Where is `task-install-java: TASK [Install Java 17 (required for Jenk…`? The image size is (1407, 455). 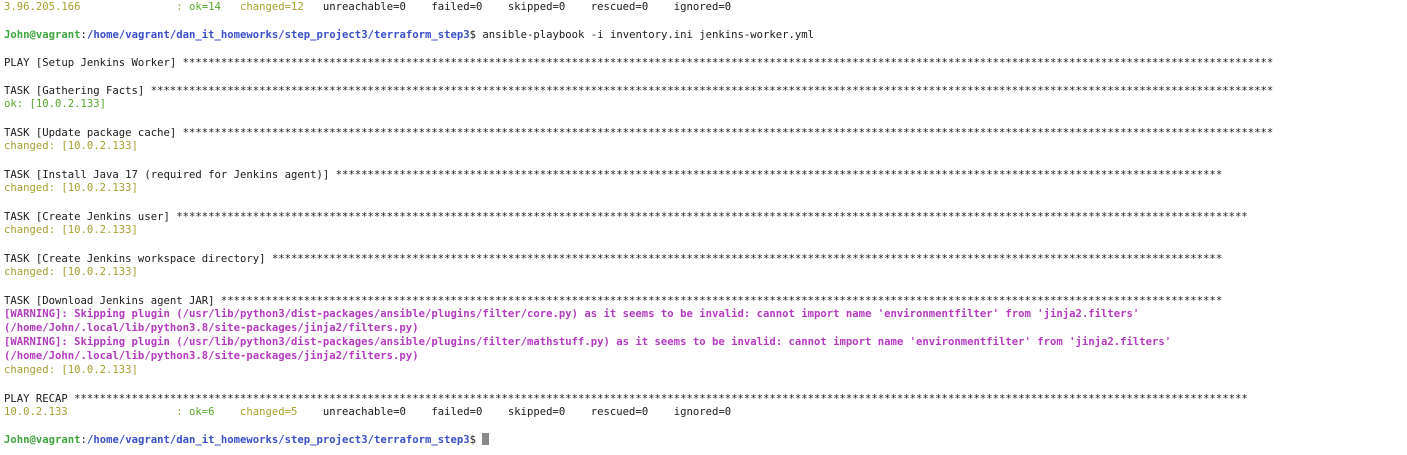 task-install-java: TASK [Install Java 17 (required for Jenk… is located at coordinates (613, 175).